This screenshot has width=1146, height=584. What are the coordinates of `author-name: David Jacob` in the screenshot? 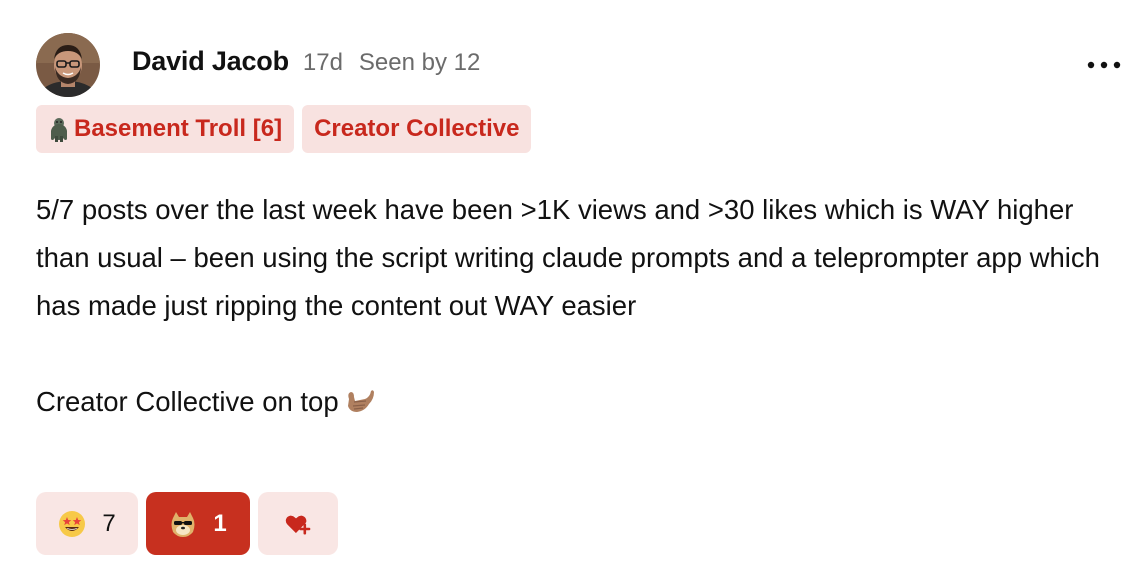 It's located at (210, 61).